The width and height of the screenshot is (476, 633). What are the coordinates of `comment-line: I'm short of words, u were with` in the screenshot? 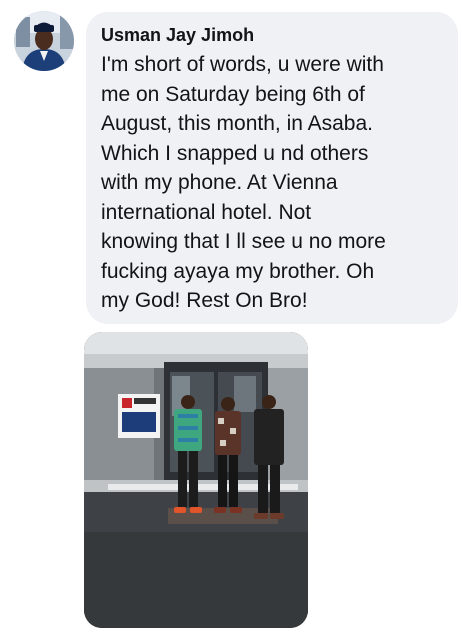 It's located at (242, 64).